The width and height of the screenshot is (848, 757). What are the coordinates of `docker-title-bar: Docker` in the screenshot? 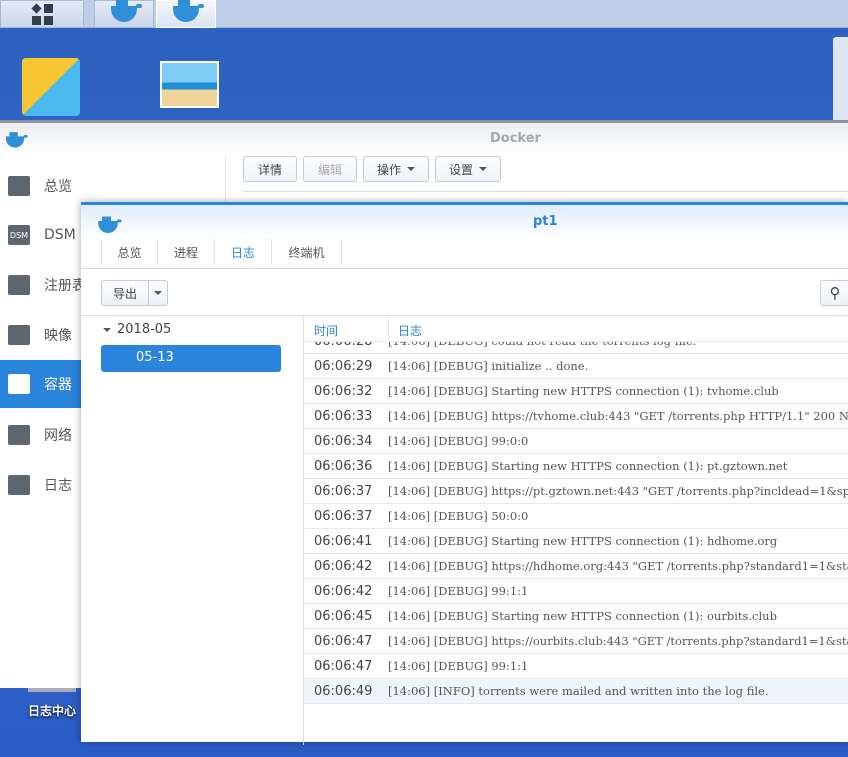 It's located at (424, 139).